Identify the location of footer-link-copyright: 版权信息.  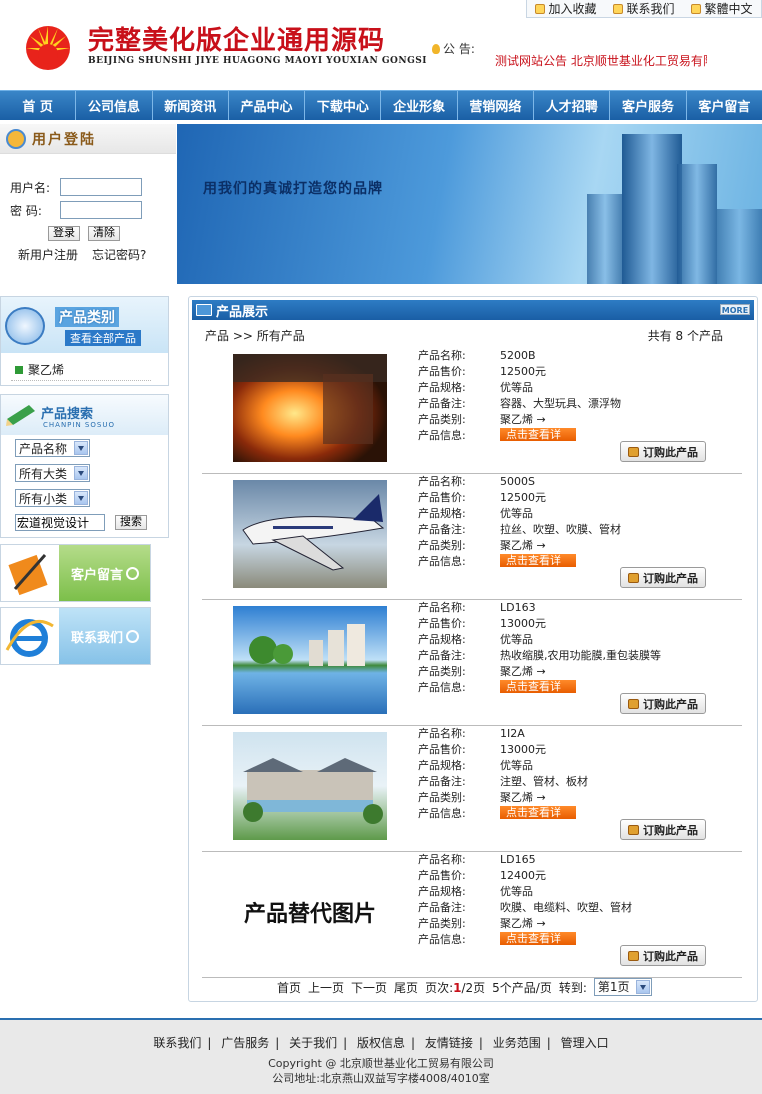
(381, 1043).